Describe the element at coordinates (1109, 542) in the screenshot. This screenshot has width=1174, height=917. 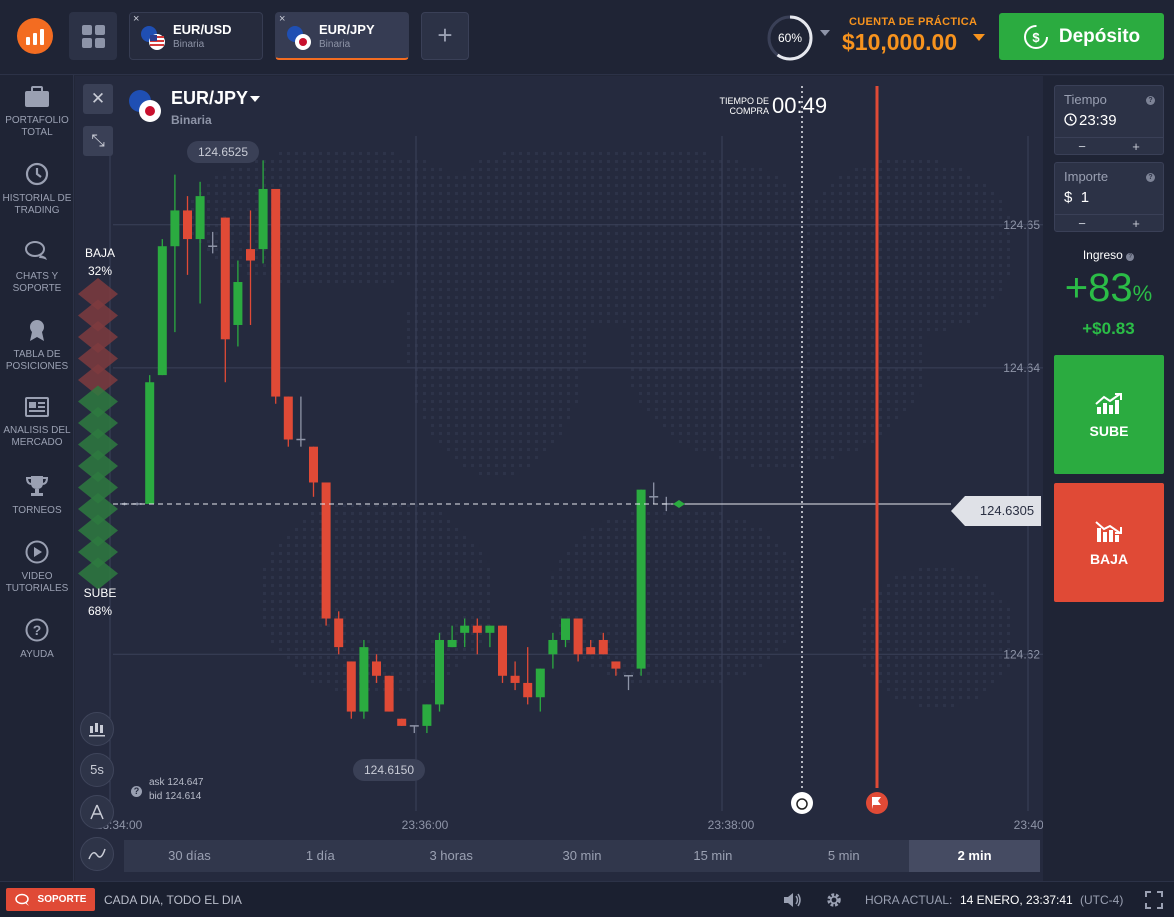
I see `put-button: BAJA` at that location.